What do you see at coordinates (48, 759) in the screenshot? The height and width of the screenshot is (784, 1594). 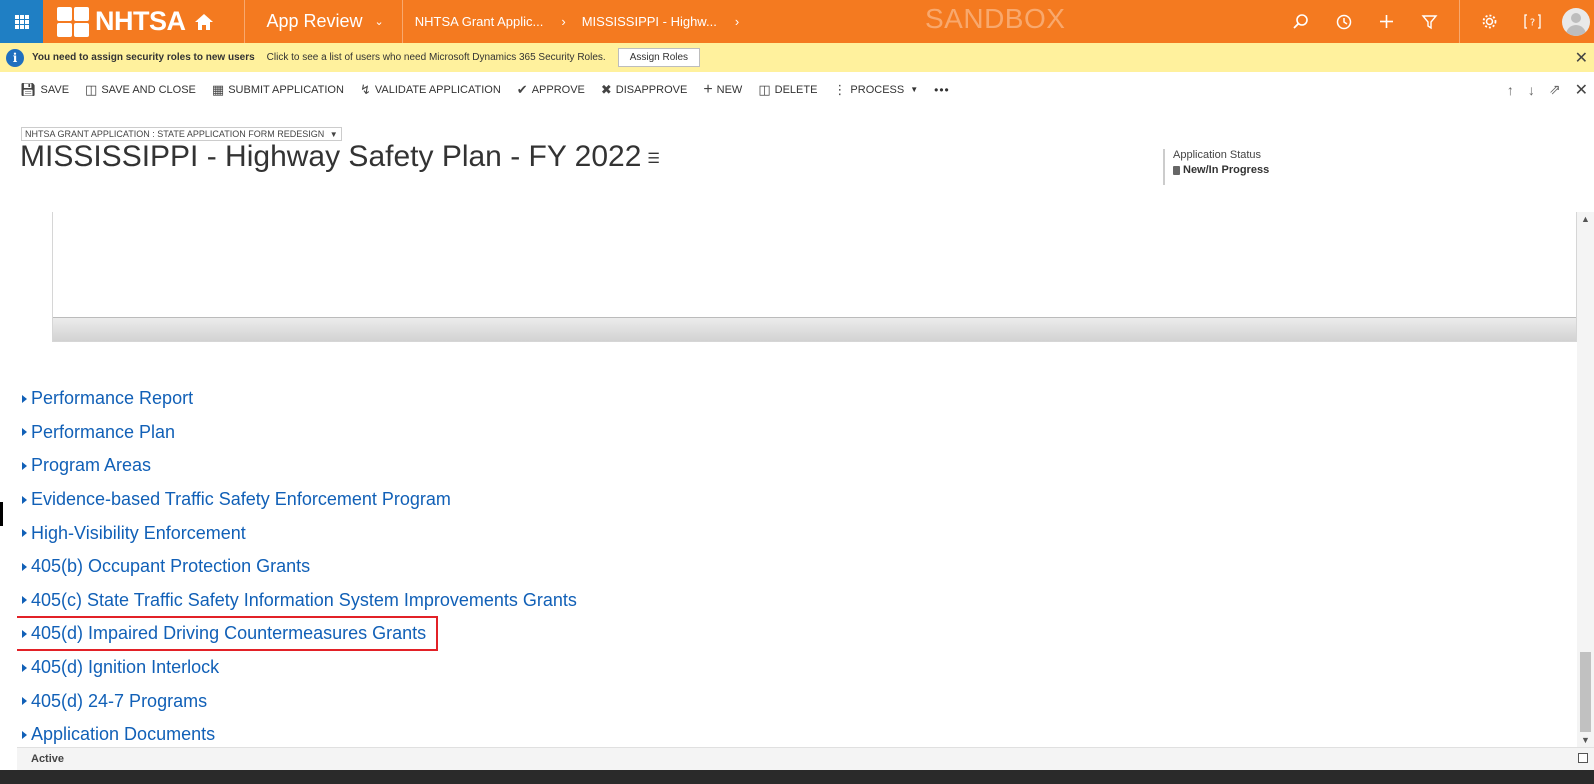 I see `record-state: Active` at bounding box center [48, 759].